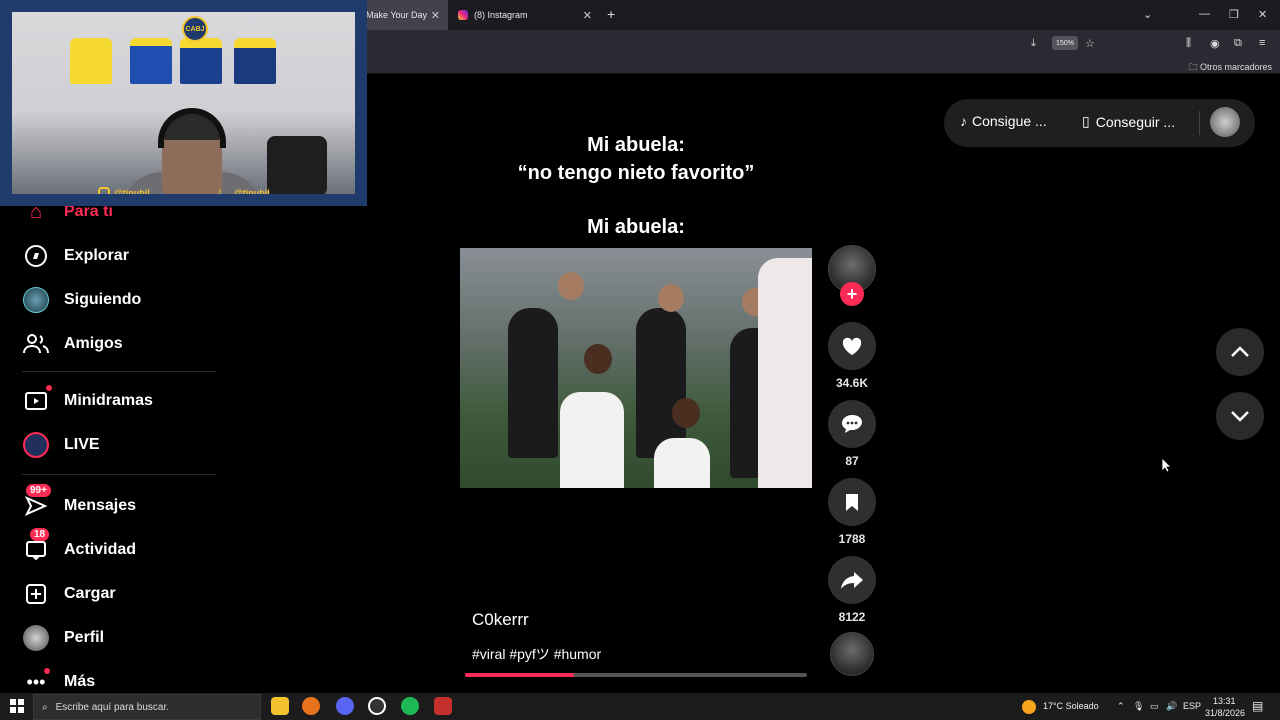  Describe the element at coordinates (84, 637) in the screenshot. I see `sidebar-item-label: Perfil` at that location.